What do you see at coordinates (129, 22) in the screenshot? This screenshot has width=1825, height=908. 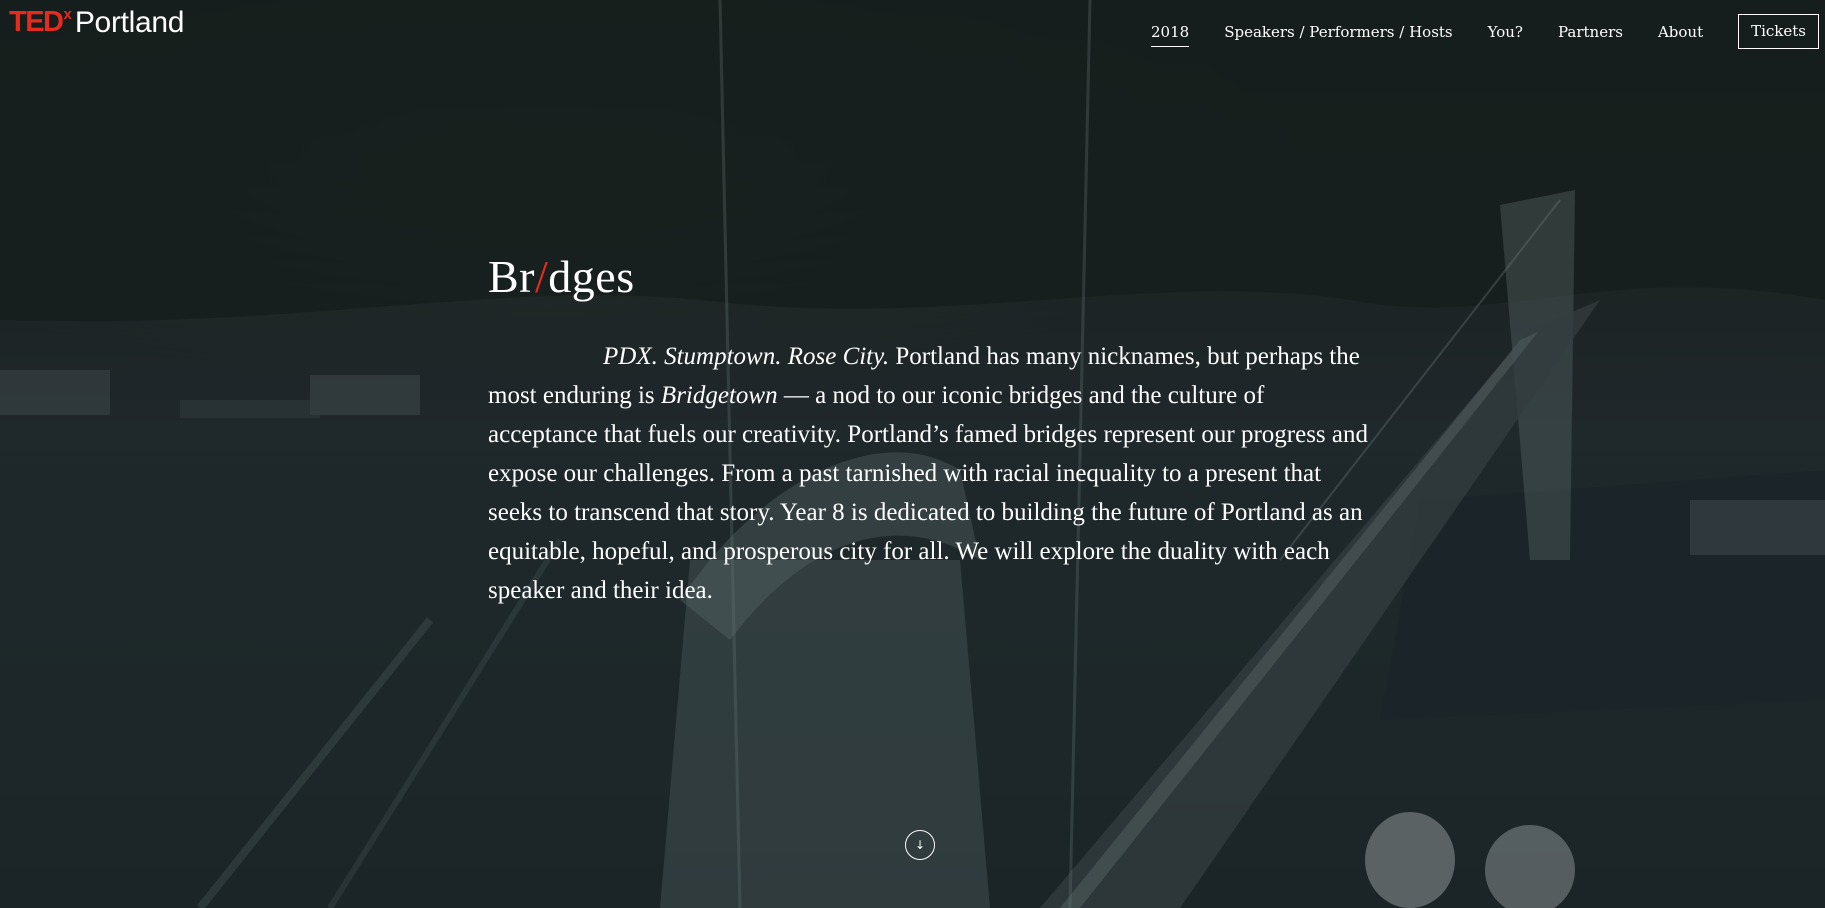 I see `logo-city-text: Portland` at bounding box center [129, 22].